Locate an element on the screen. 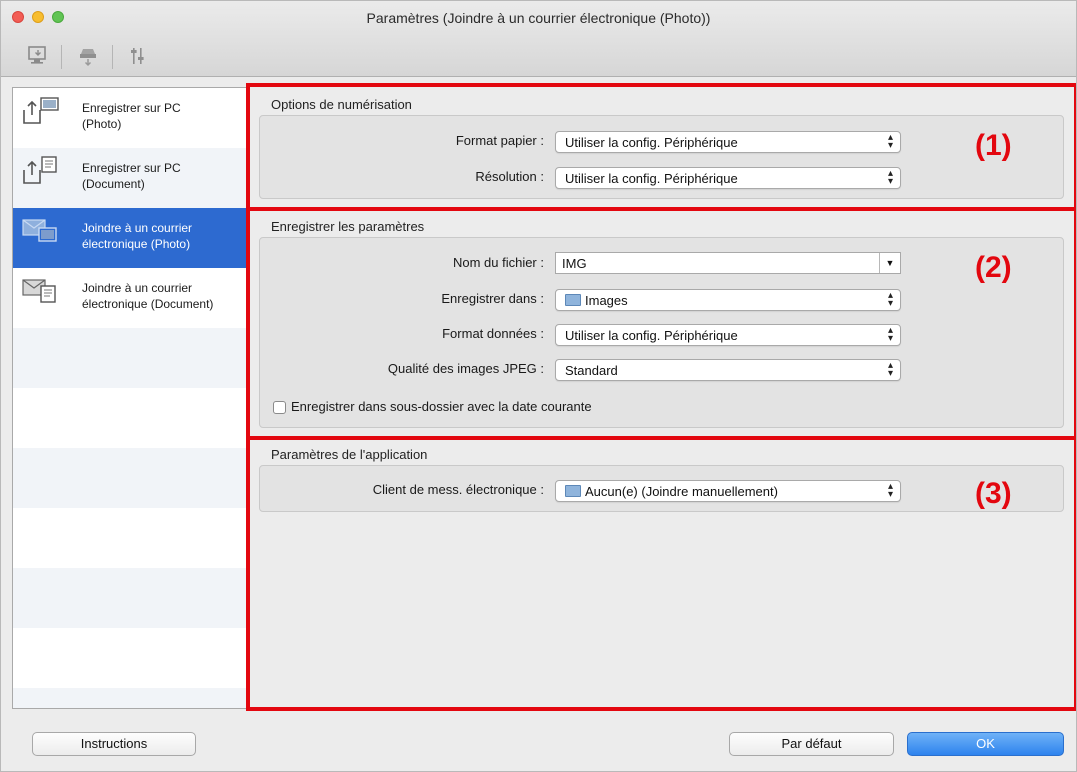 The height and width of the screenshot is (772, 1077). scan-from-panel-icon is located at coordinates (88, 58).